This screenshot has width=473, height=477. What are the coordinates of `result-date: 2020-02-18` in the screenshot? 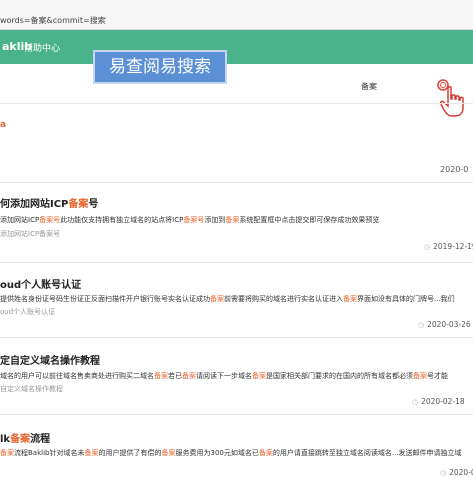 It's located at (438, 401).